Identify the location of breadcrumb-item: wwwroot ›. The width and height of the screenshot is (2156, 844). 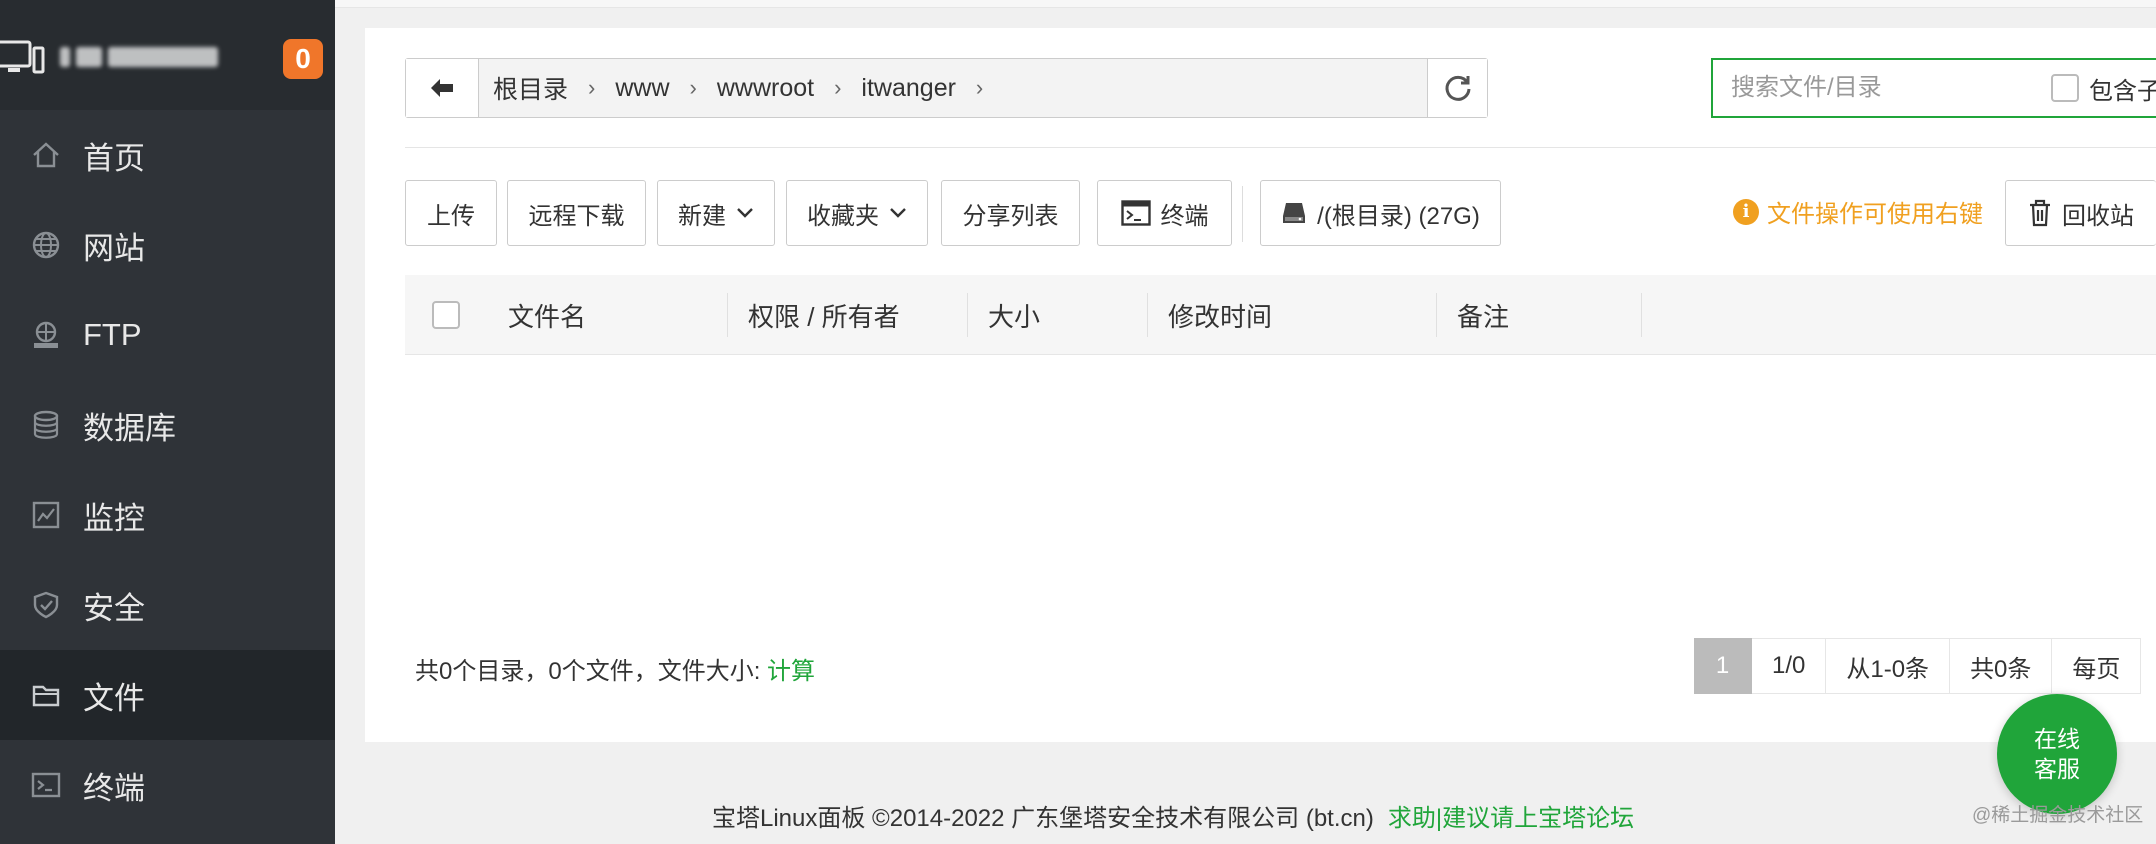
(789, 88).